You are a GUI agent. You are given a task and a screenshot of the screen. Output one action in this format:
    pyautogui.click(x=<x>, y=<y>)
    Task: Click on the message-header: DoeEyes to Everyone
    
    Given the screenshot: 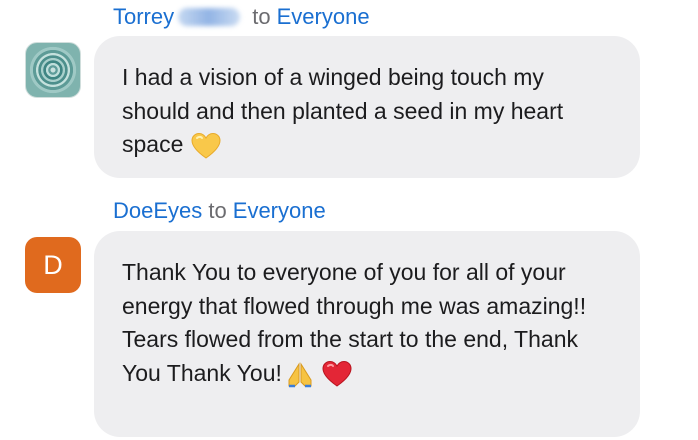 What is the action you would take?
    pyautogui.click(x=219, y=211)
    